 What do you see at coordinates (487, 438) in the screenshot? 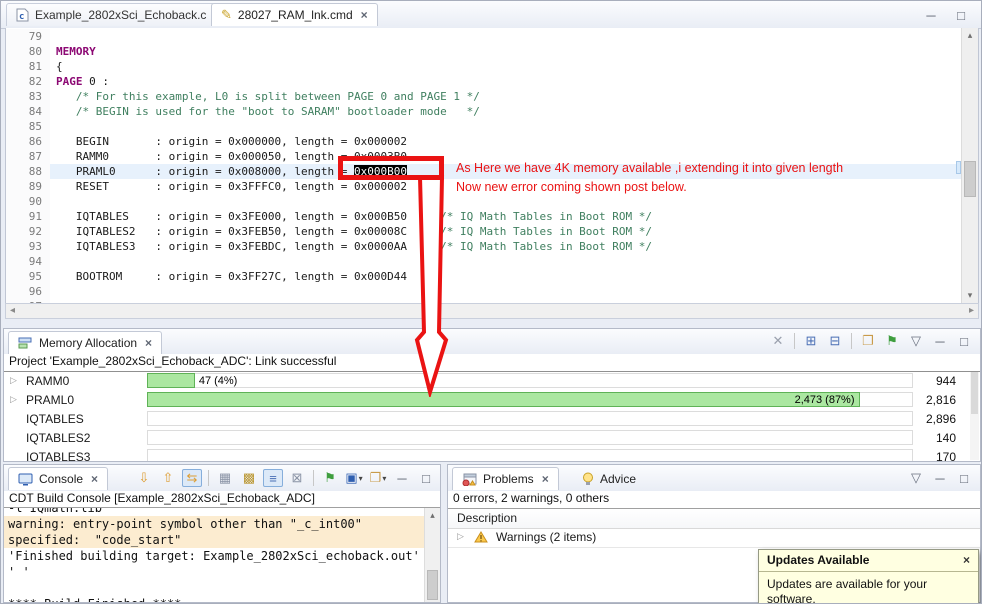
I see `memory-row: IQTABLES2 140` at bounding box center [487, 438].